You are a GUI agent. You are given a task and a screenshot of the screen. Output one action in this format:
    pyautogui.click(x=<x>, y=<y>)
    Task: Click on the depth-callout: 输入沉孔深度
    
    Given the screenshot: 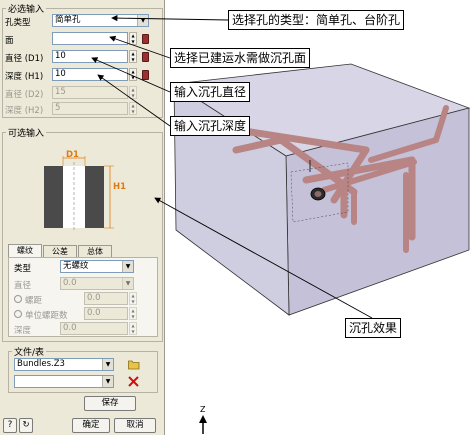 What is the action you would take?
    pyautogui.click(x=210, y=126)
    